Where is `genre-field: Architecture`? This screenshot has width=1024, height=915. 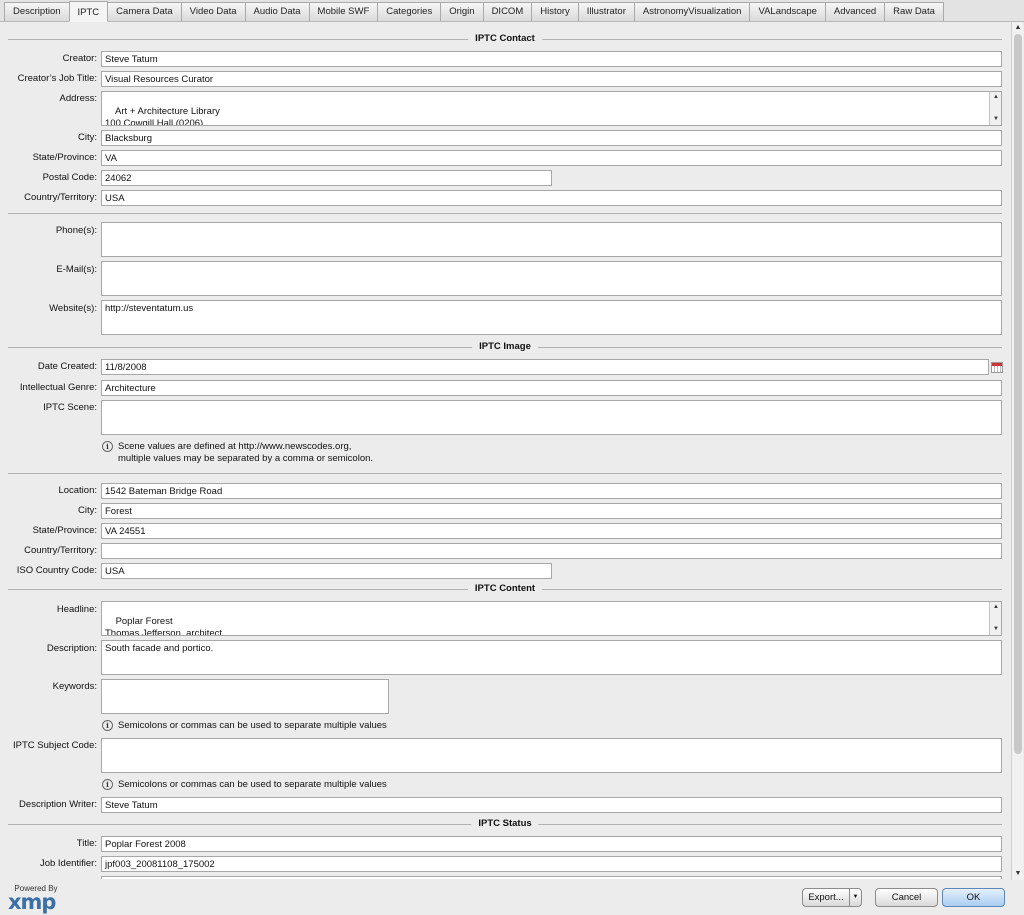
genre-field: Architecture is located at coordinates (551, 388).